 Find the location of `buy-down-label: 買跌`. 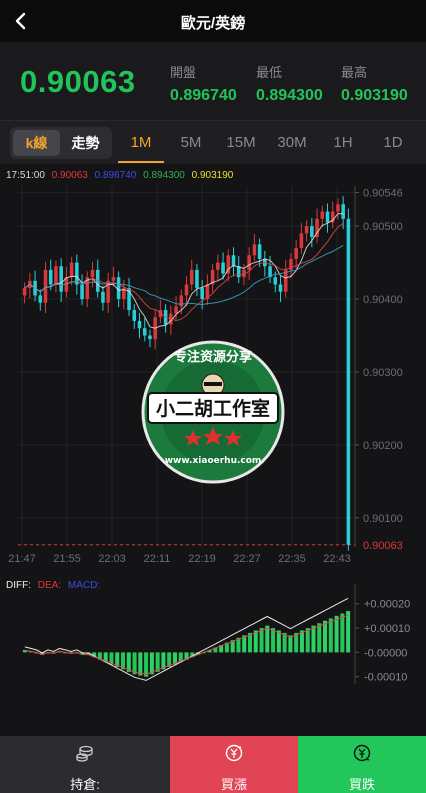

buy-down-label: 買跌 is located at coordinates (361, 784).